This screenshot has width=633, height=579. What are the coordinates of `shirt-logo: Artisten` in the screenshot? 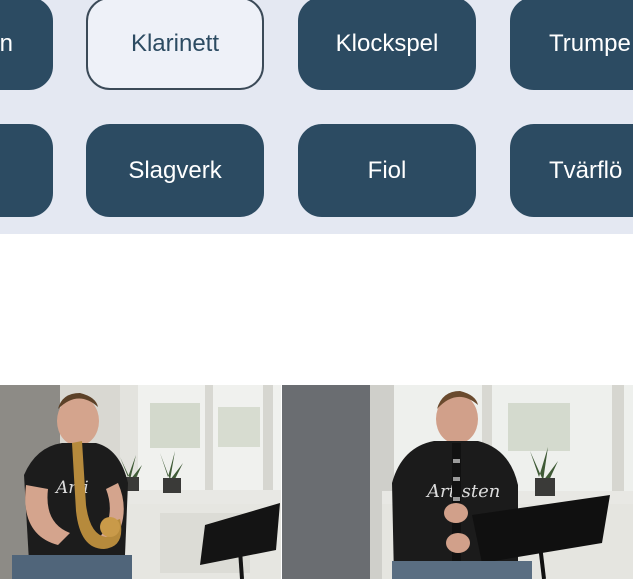 It's located at (462, 491).